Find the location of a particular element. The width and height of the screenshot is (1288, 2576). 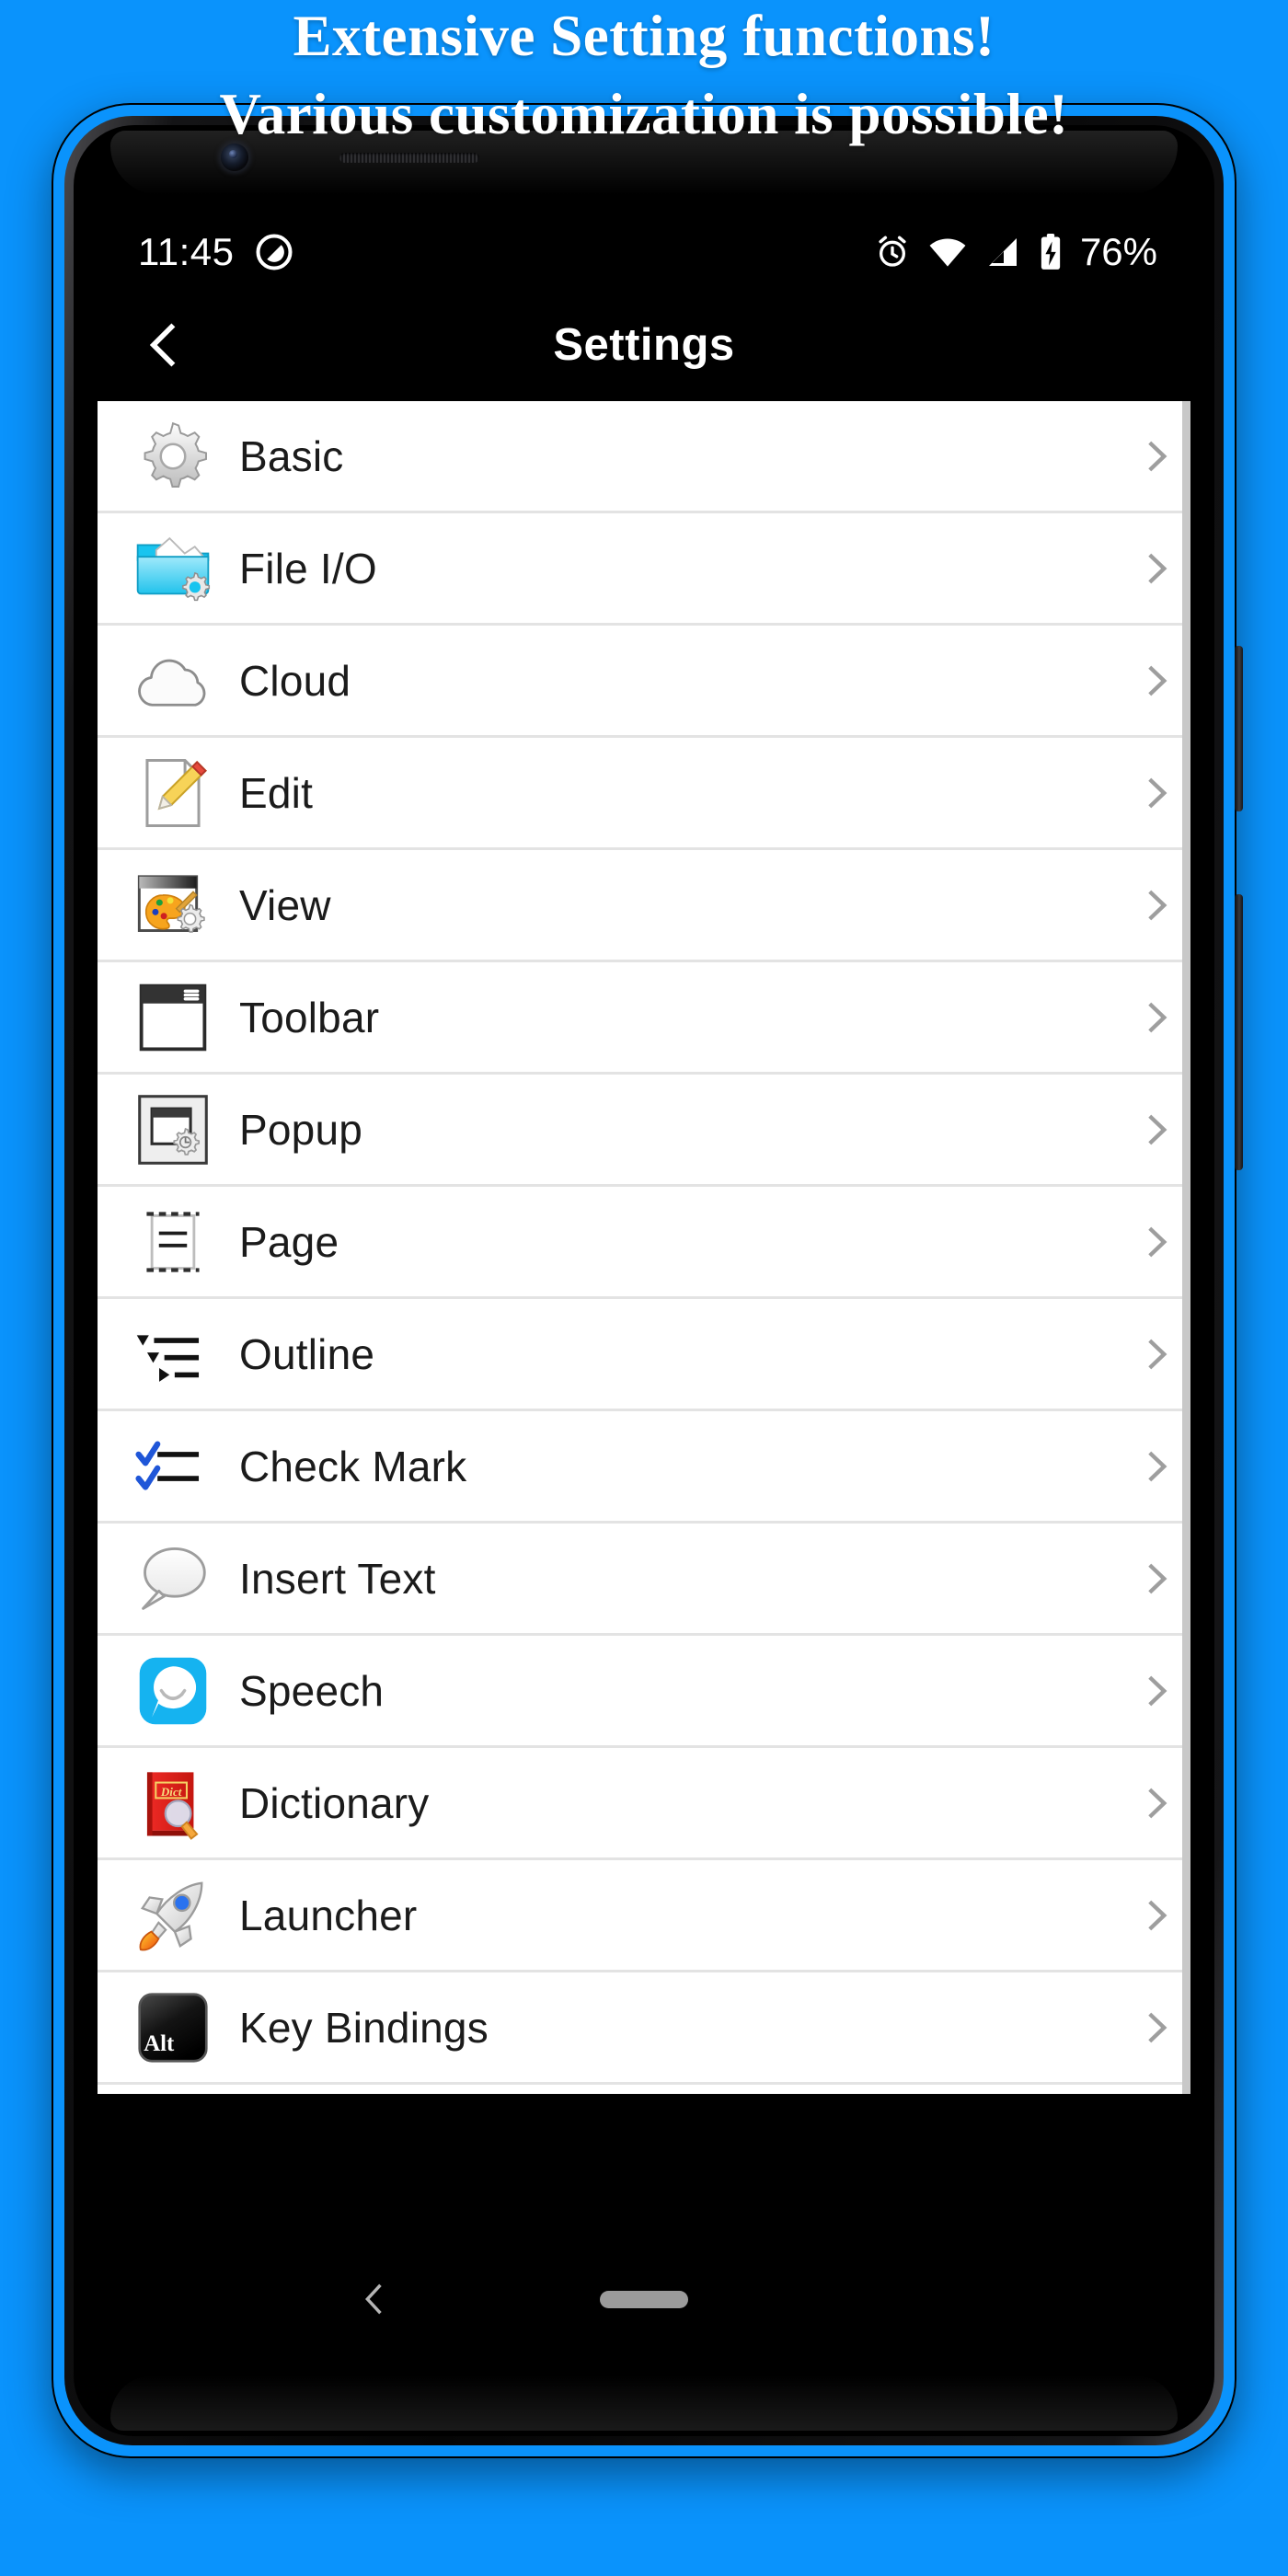

settings-row-edit: Edit is located at coordinates (644, 794).